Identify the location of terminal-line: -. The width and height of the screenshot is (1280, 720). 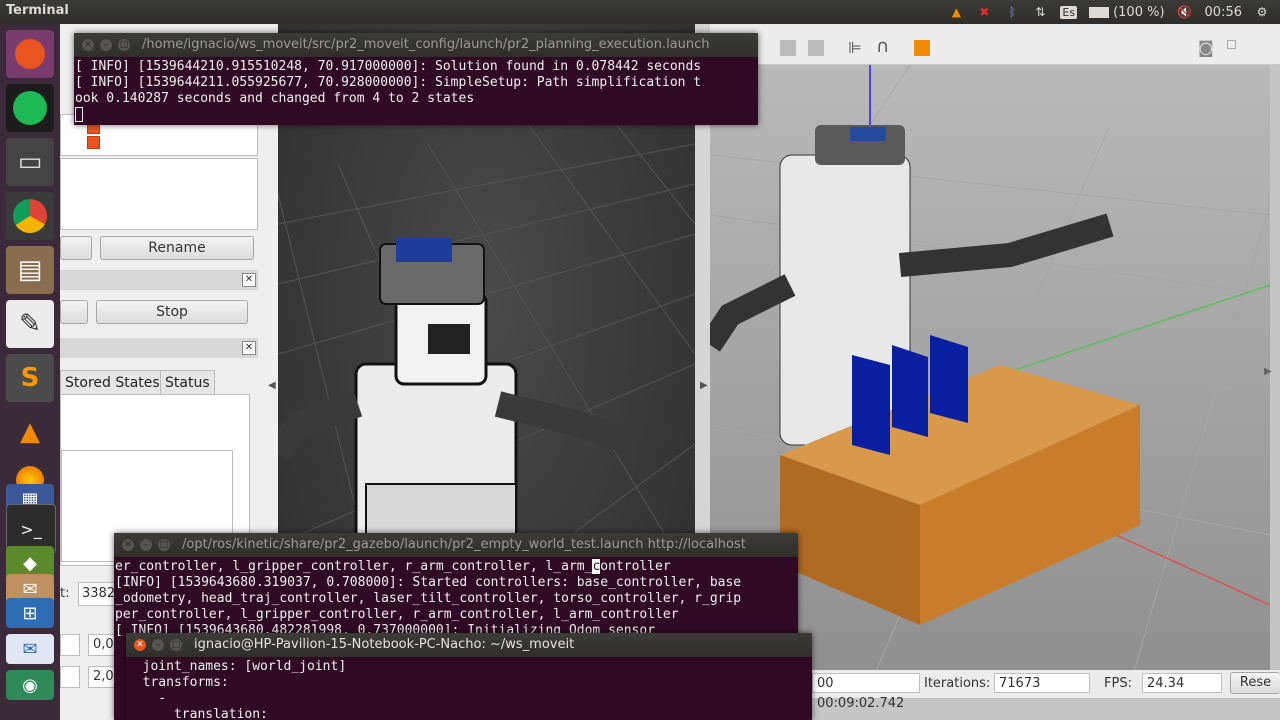
(147, 698).